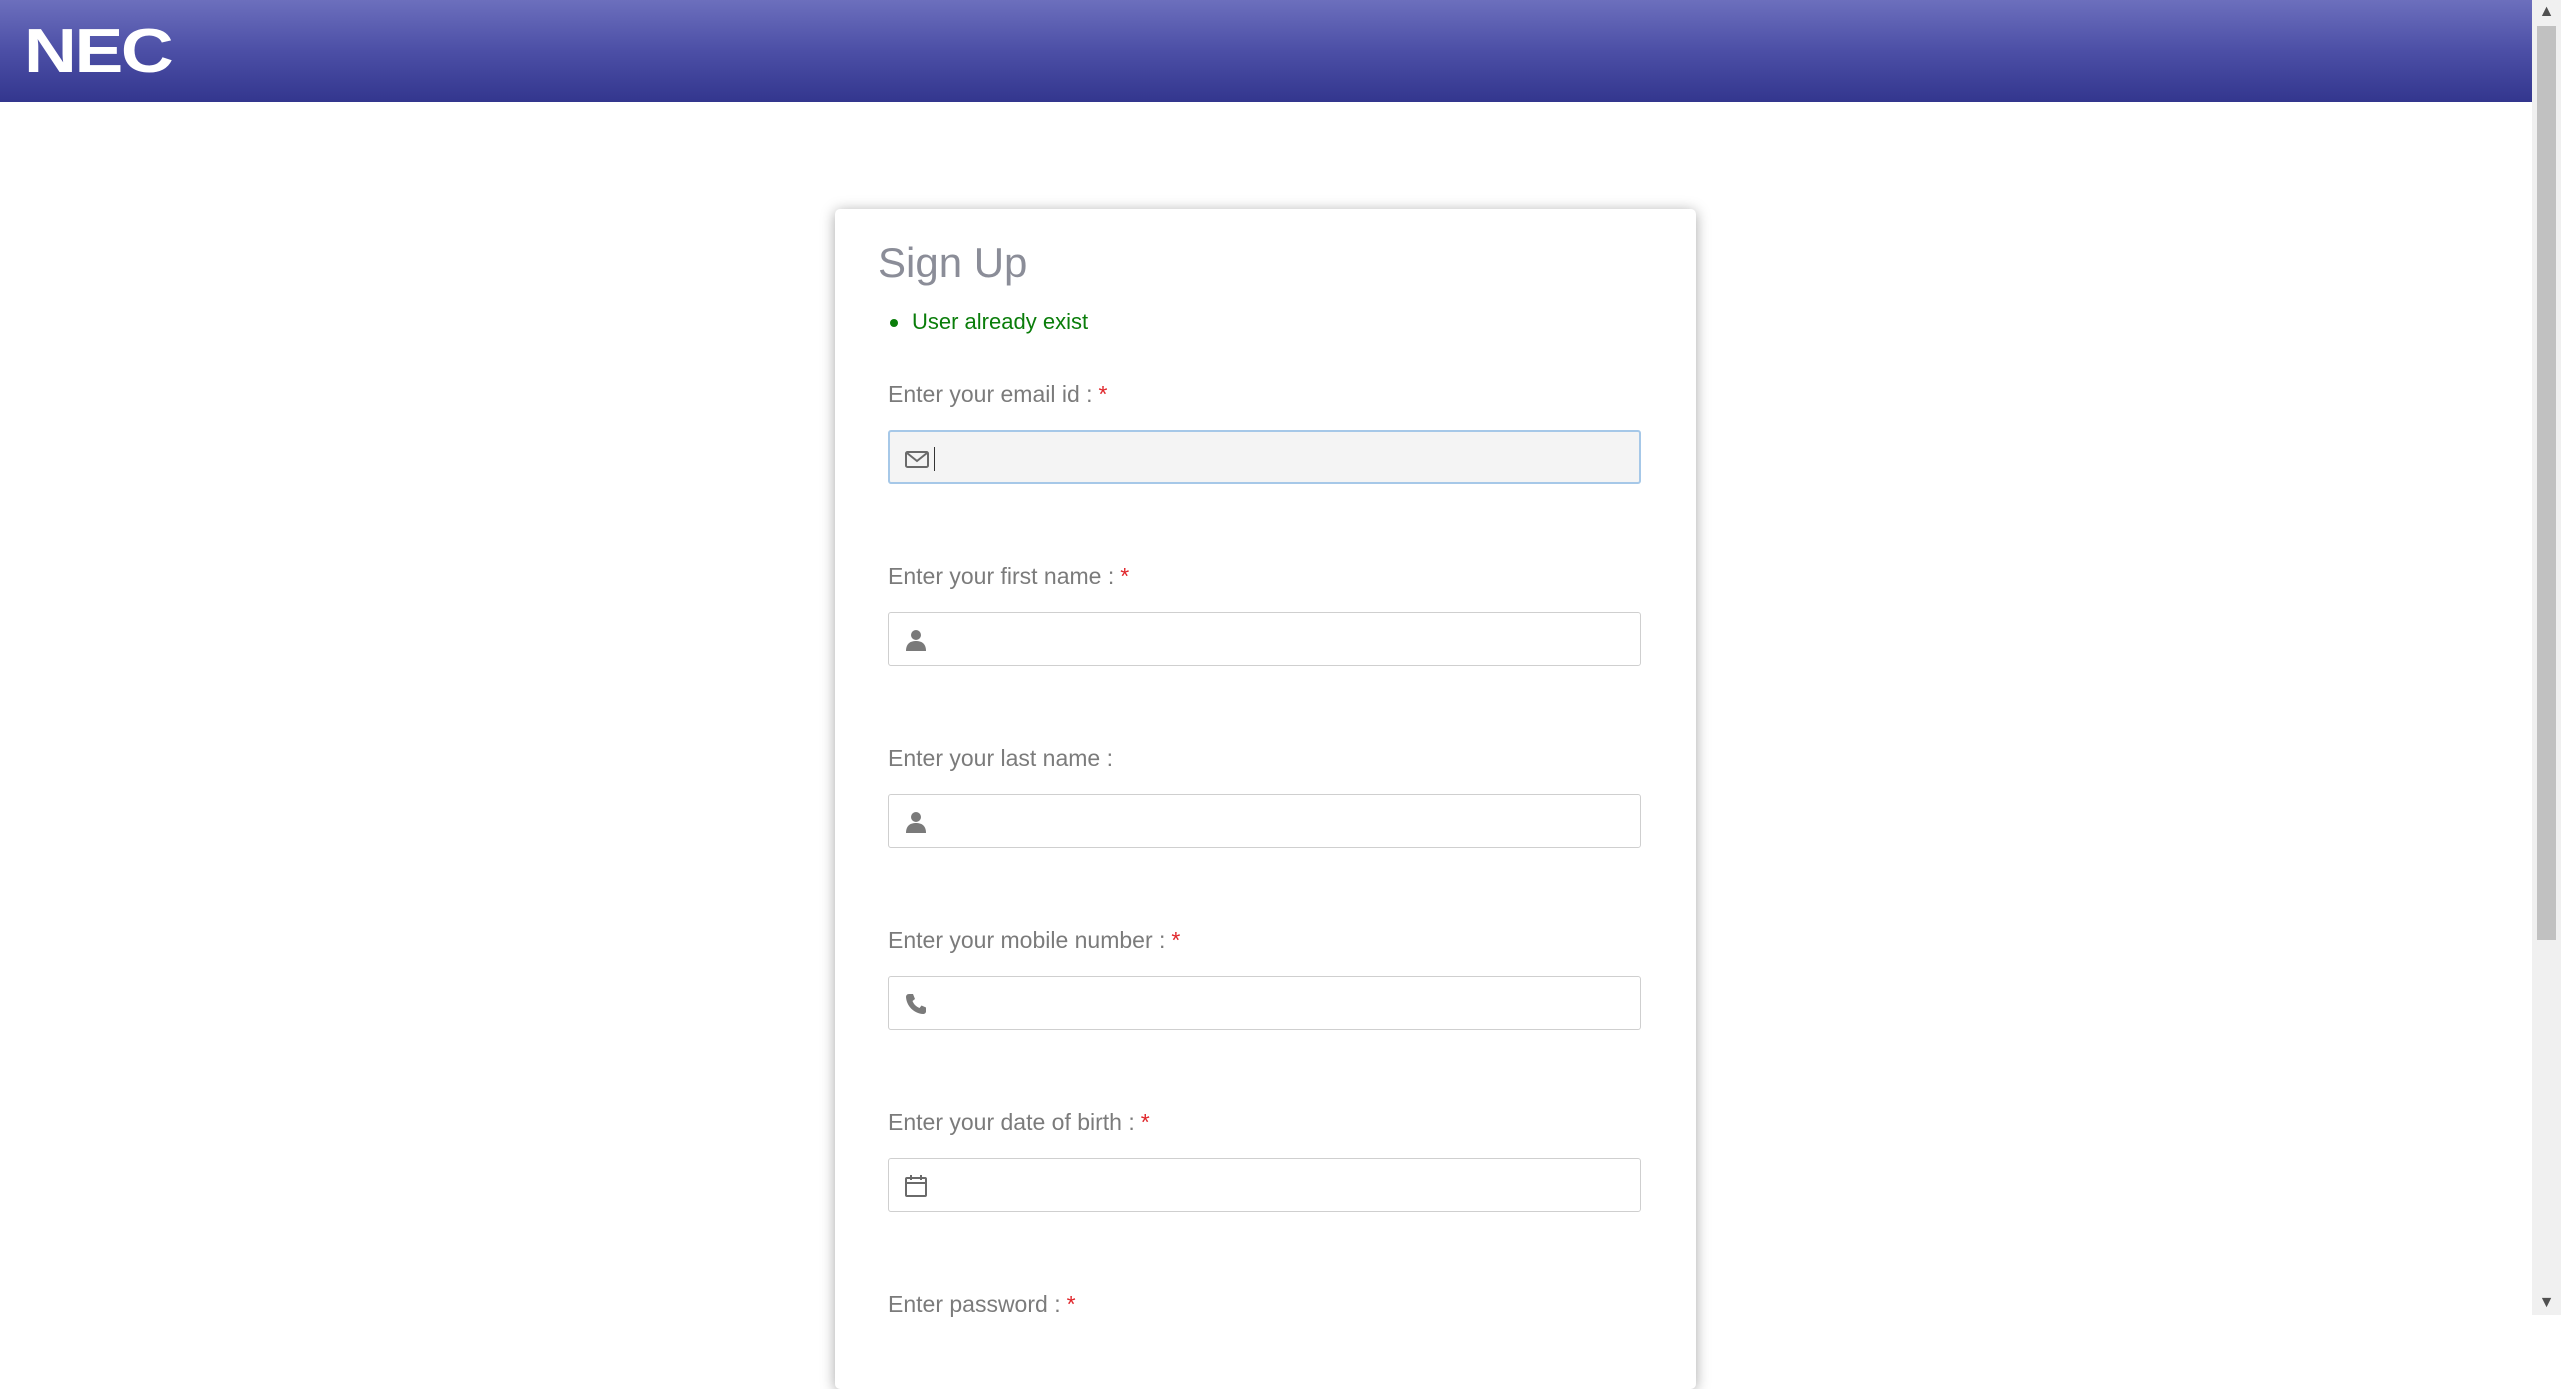 This screenshot has width=2561, height=1389. I want to click on first-name-field, so click(1264, 639).